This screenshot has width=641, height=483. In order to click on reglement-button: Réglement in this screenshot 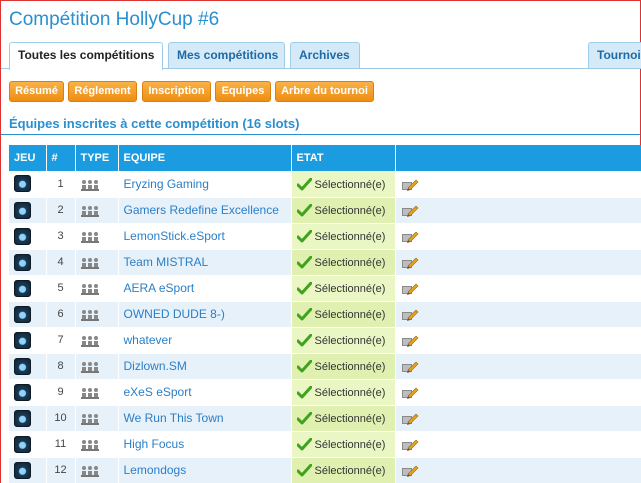, I will do `click(102, 91)`.